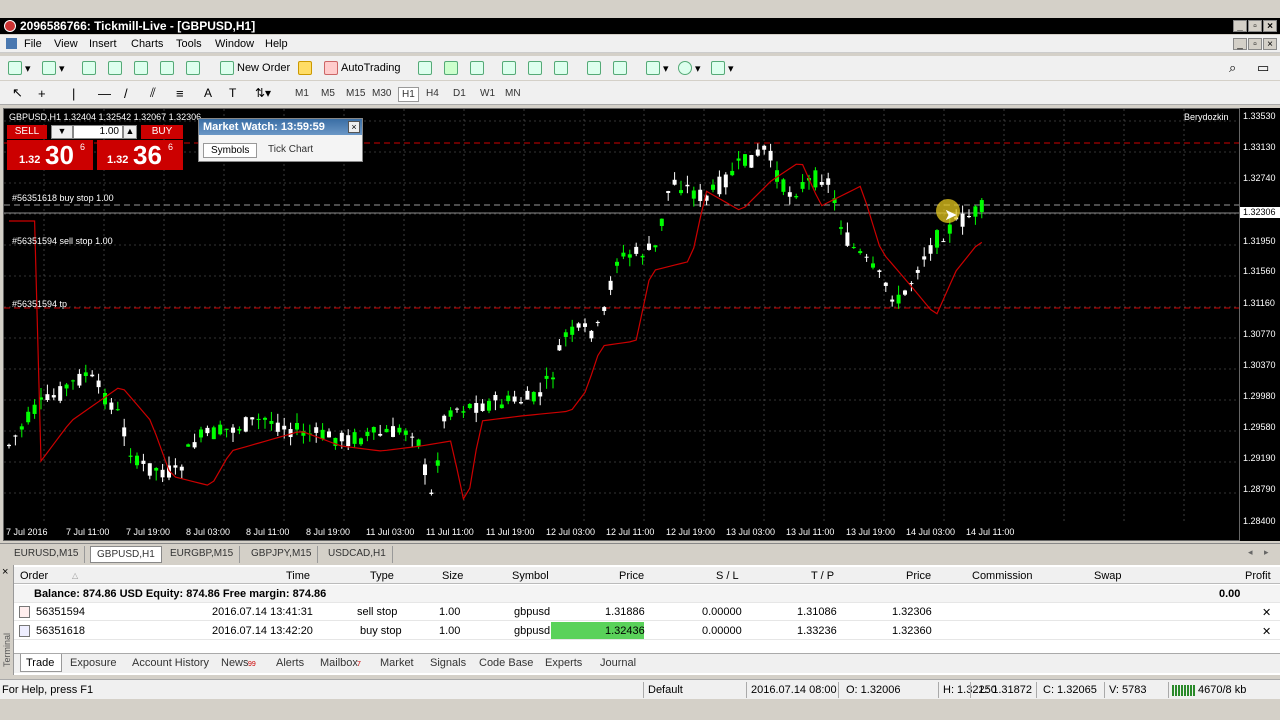 The image size is (1280, 720). I want to click on tab-news: News, so click(235, 663).